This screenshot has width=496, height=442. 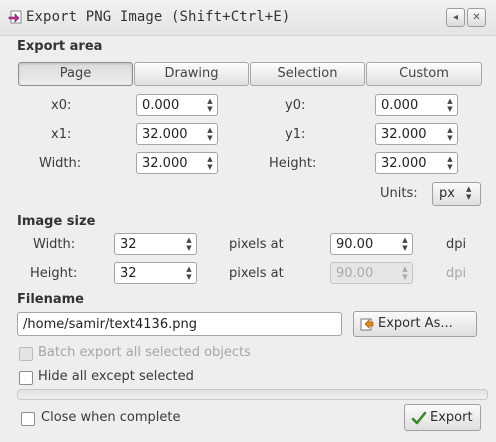 What do you see at coordinates (28, 419) in the screenshot?
I see `close-when-complete-checkbox` at bounding box center [28, 419].